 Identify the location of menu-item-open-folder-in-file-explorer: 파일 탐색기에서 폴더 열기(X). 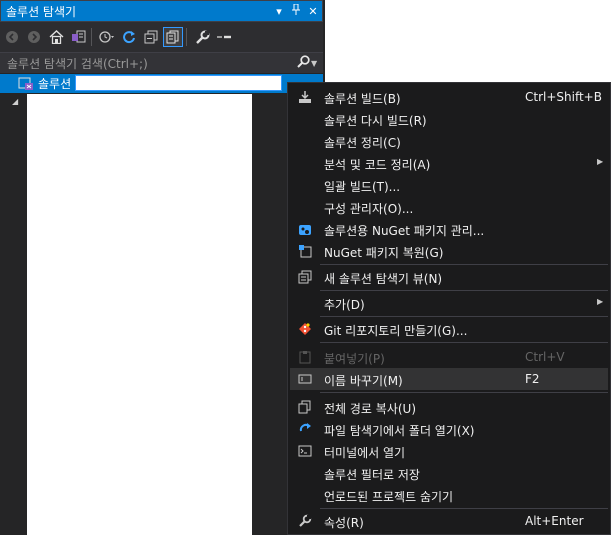
(449, 429).